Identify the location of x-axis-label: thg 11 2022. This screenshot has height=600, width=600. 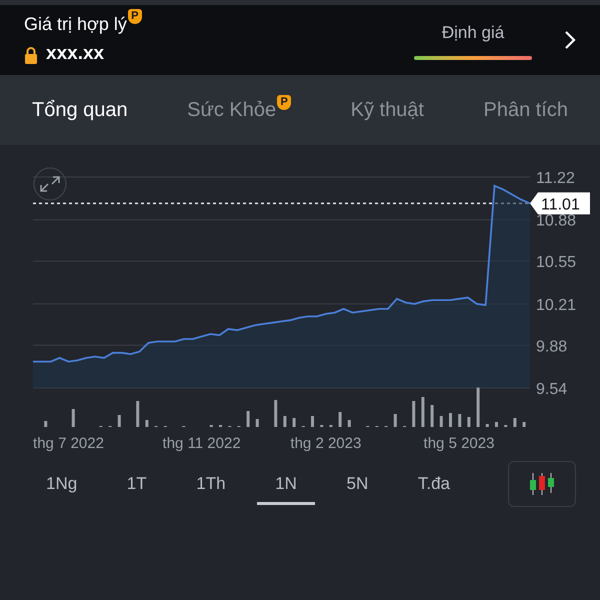
(201, 443).